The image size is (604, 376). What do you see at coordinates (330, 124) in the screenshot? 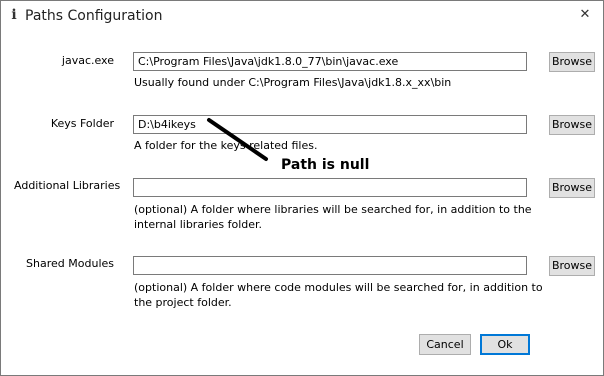
I see `keys-folder-input` at bounding box center [330, 124].